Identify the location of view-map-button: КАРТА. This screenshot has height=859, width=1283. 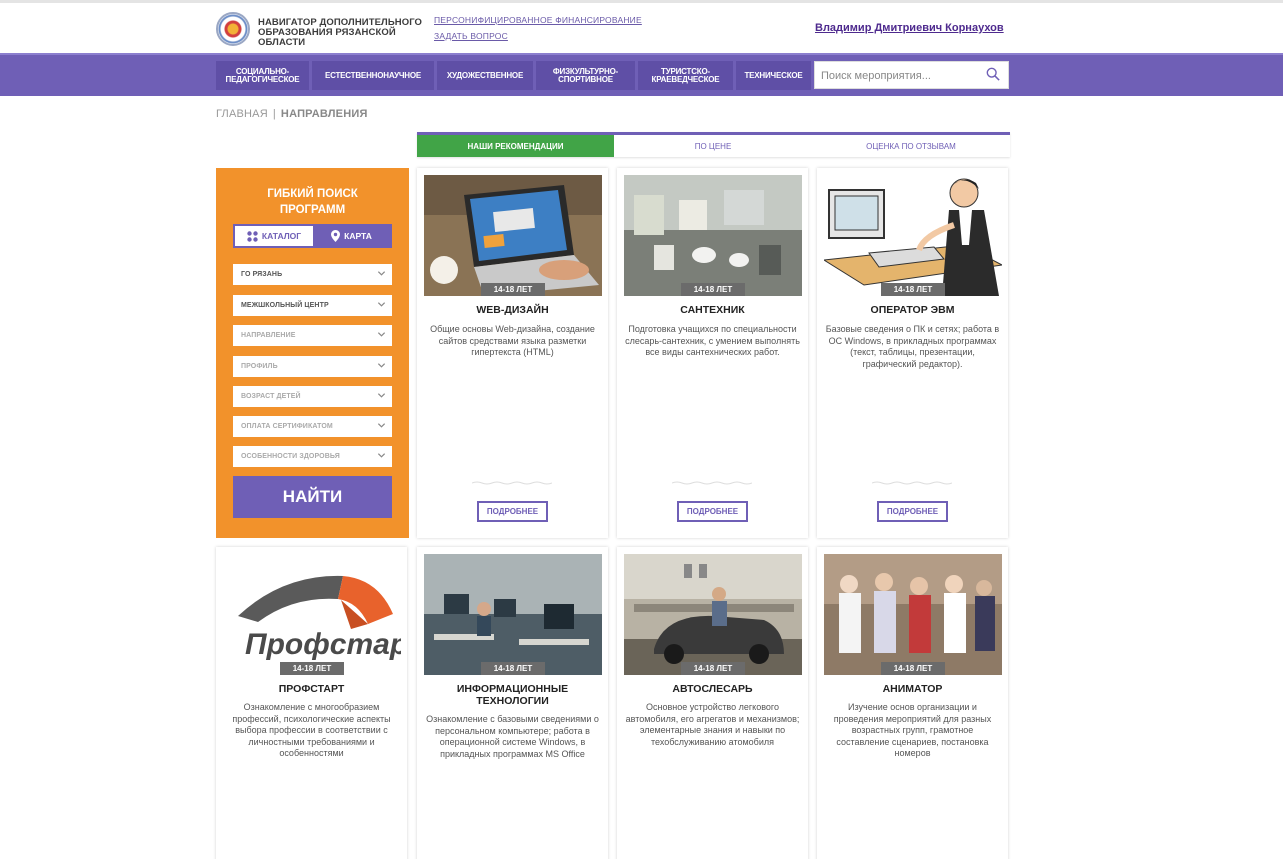
(351, 236).